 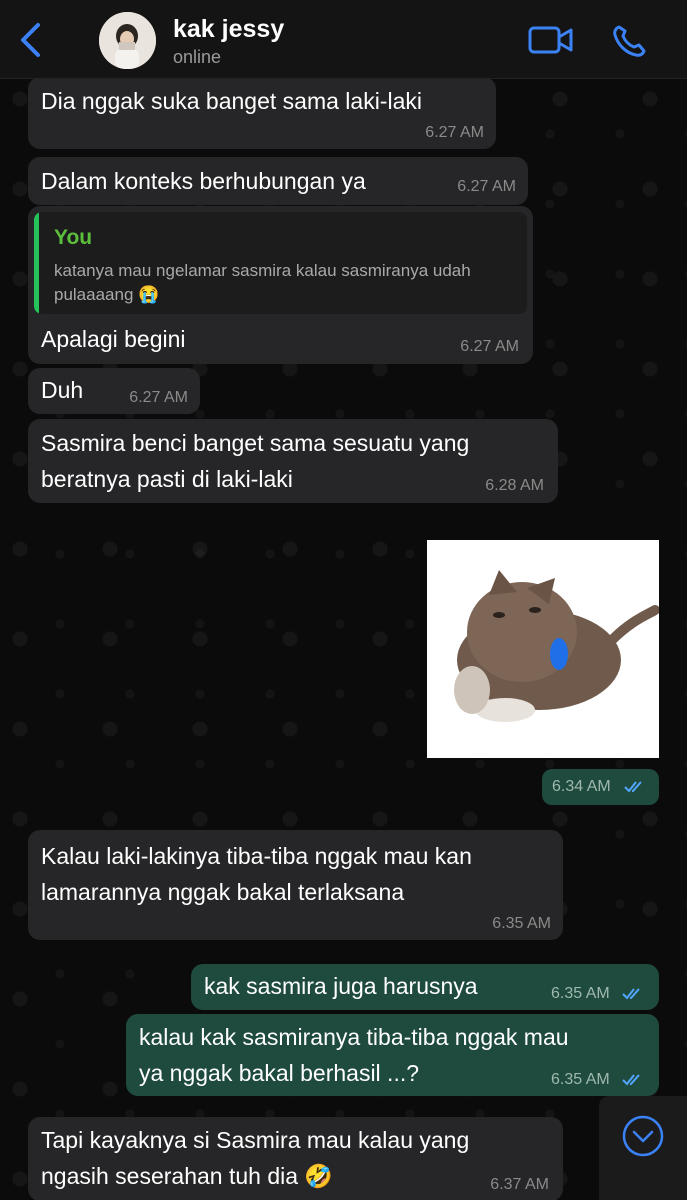 What do you see at coordinates (114, 391) in the screenshot?
I see `message-bubble-incoming: Duh 6.27 AM` at bounding box center [114, 391].